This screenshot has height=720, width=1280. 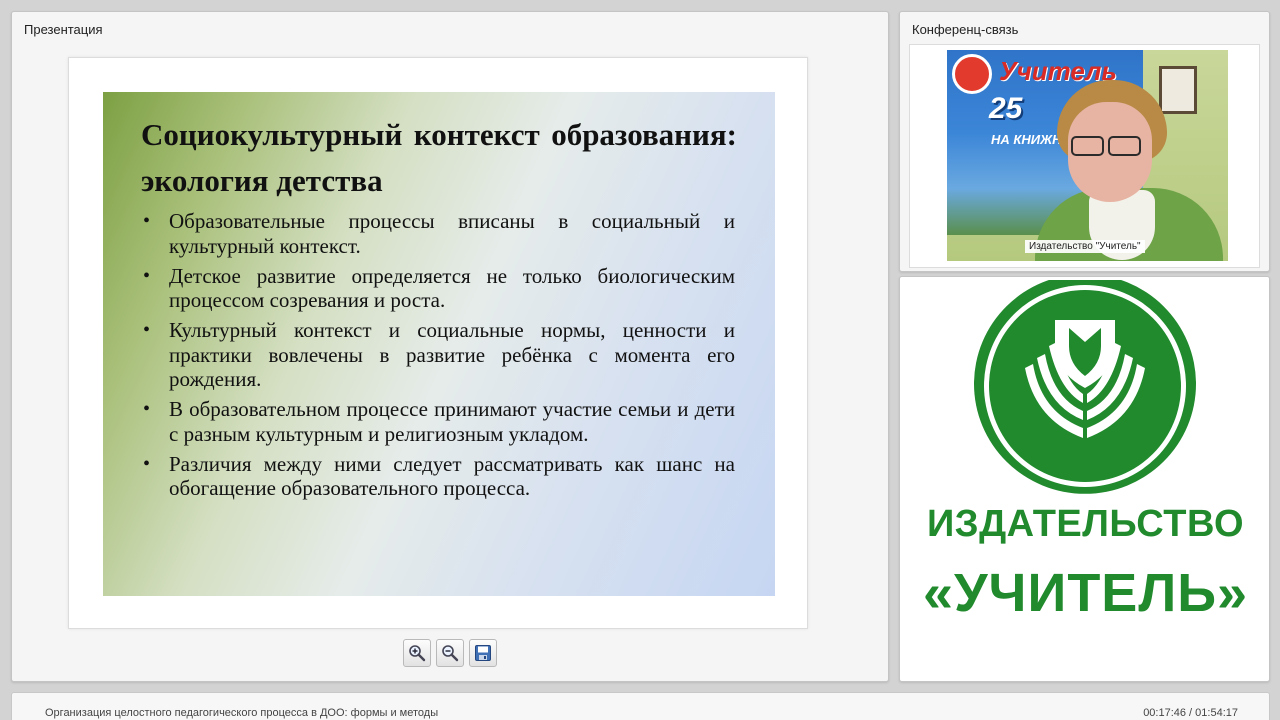 I want to click on save-icon, so click(x=483, y=653).